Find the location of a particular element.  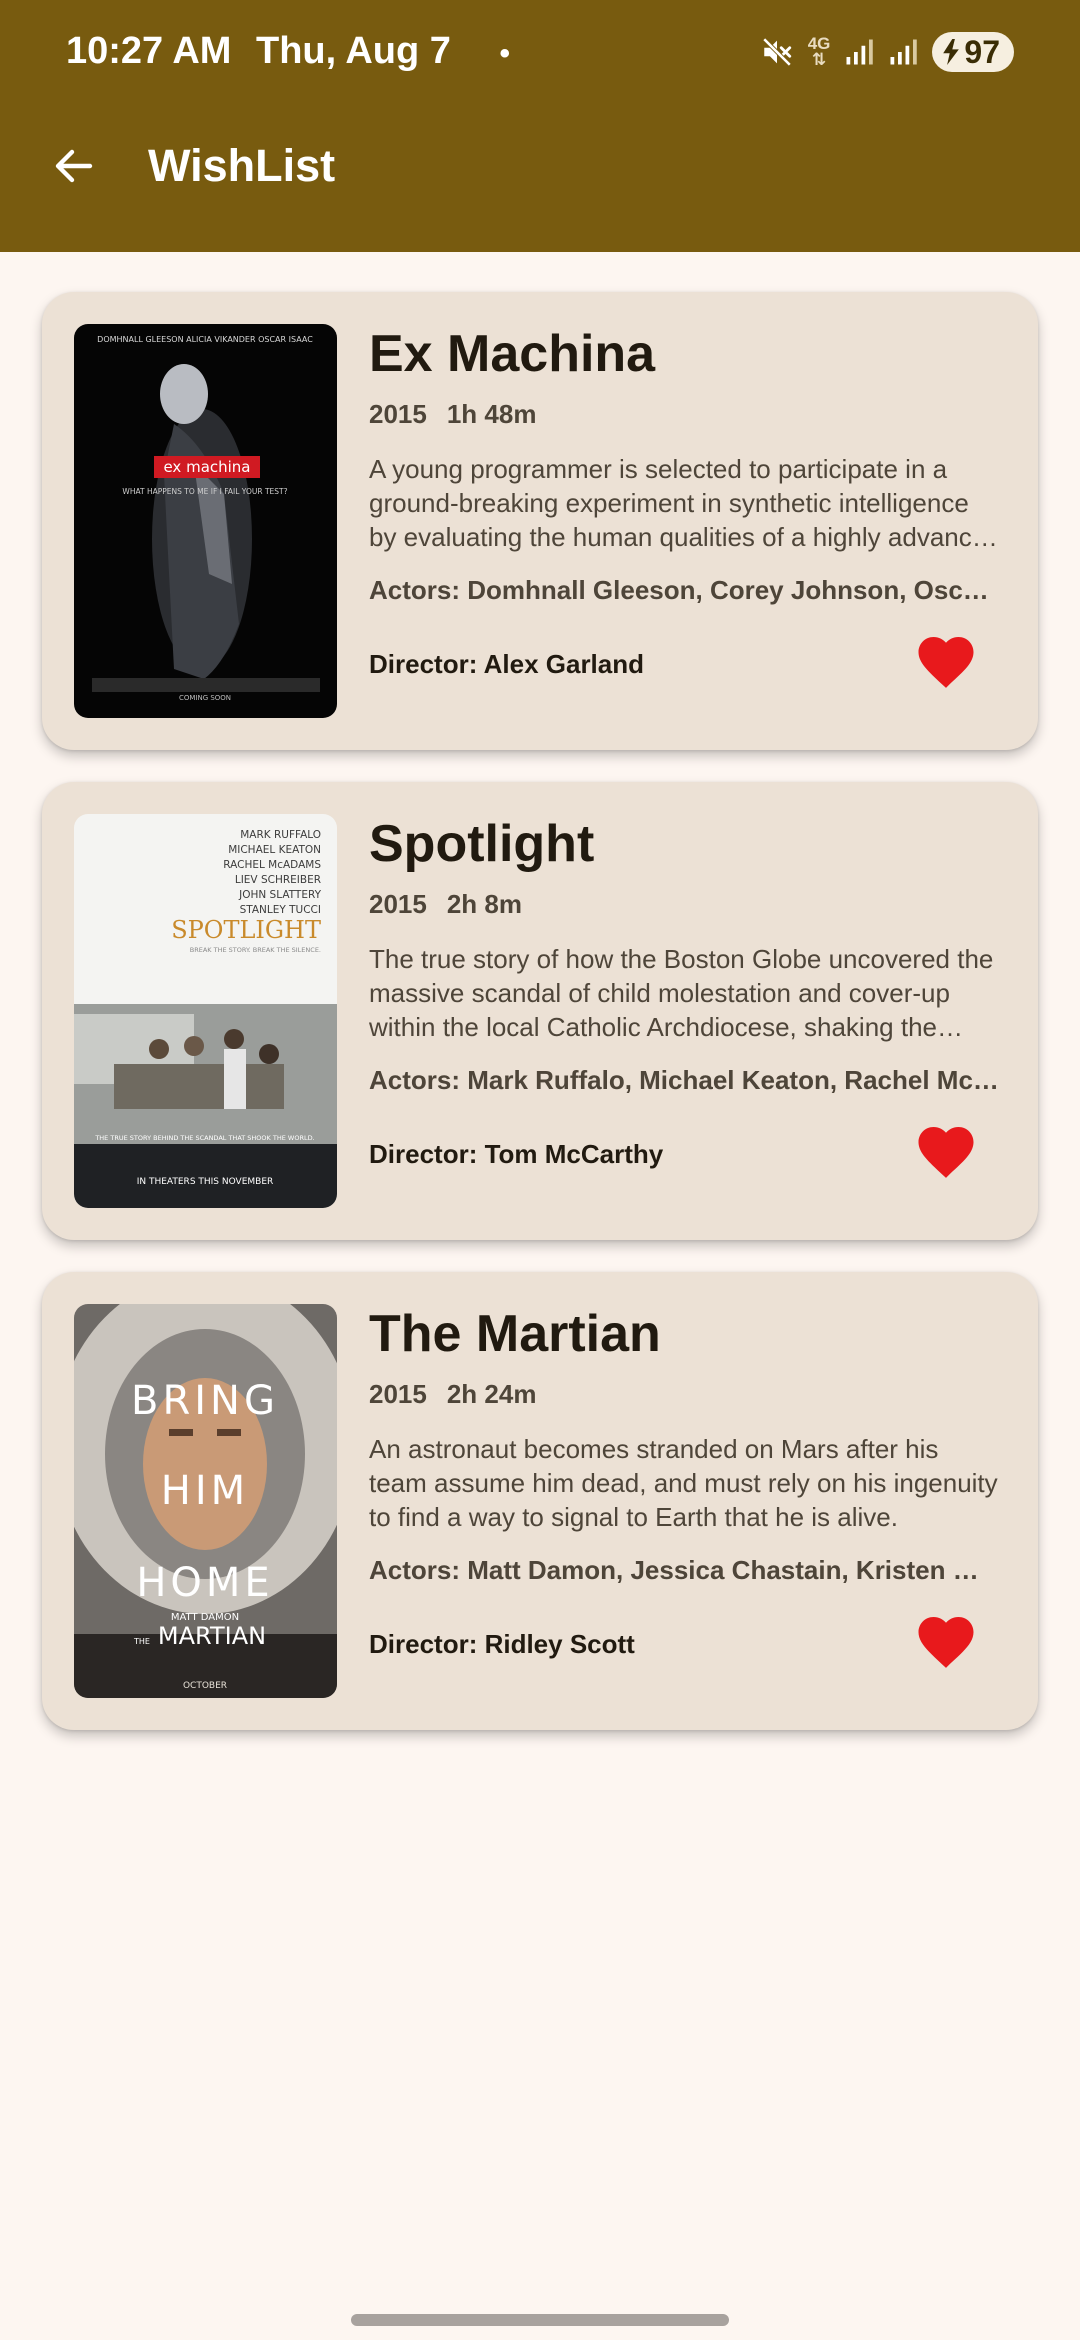

battery-level: 97 is located at coordinates (982, 51).